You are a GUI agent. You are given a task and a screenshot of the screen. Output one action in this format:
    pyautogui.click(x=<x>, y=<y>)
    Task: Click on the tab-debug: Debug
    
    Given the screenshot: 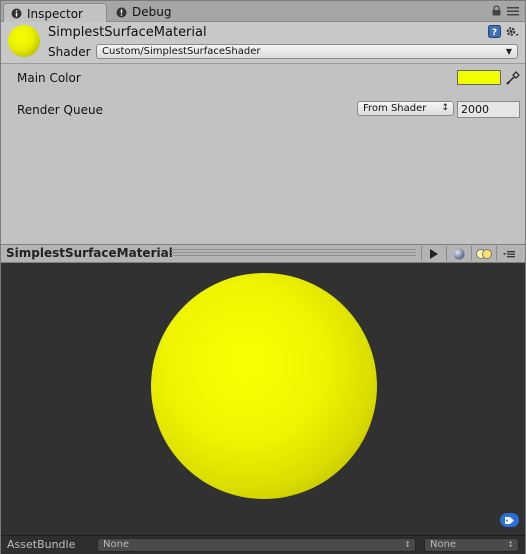 What is the action you would take?
    pyautogui.click(x=144, y=12)
    